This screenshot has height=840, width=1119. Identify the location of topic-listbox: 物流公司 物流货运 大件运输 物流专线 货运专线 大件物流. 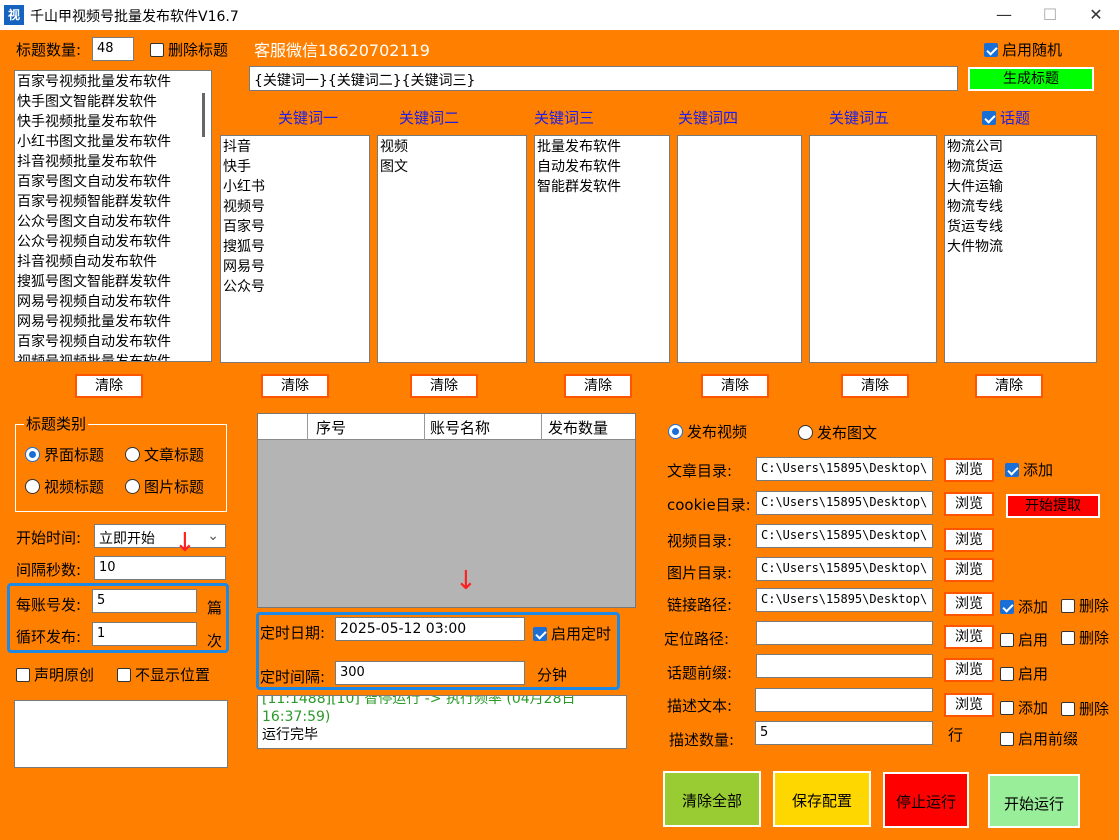
(1020, 249).